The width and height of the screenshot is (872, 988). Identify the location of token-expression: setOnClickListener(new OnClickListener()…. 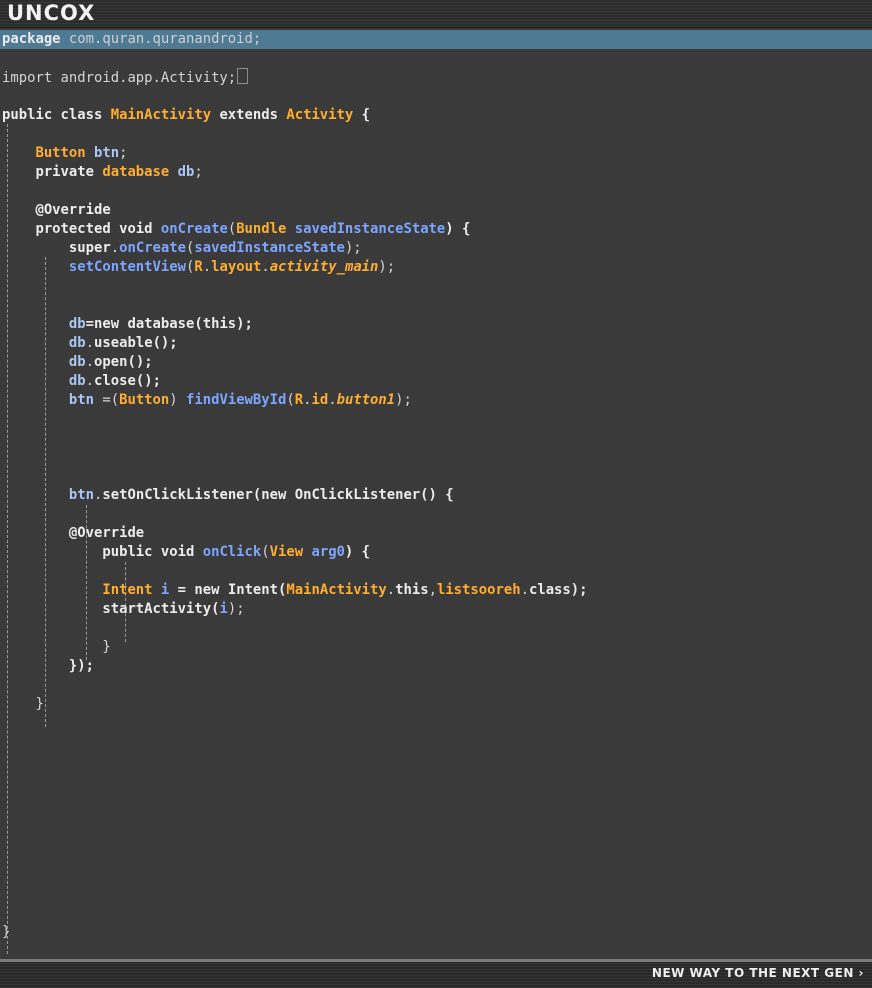
(278, 495).